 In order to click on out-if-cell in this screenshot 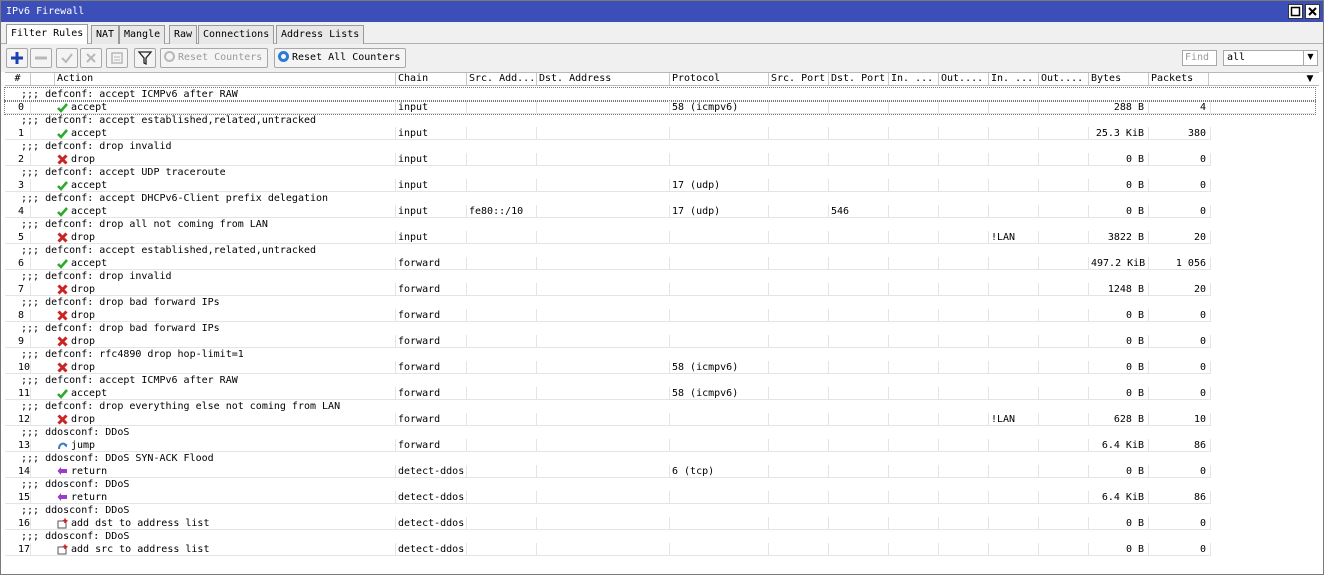, I will do `click(964, 393)`.